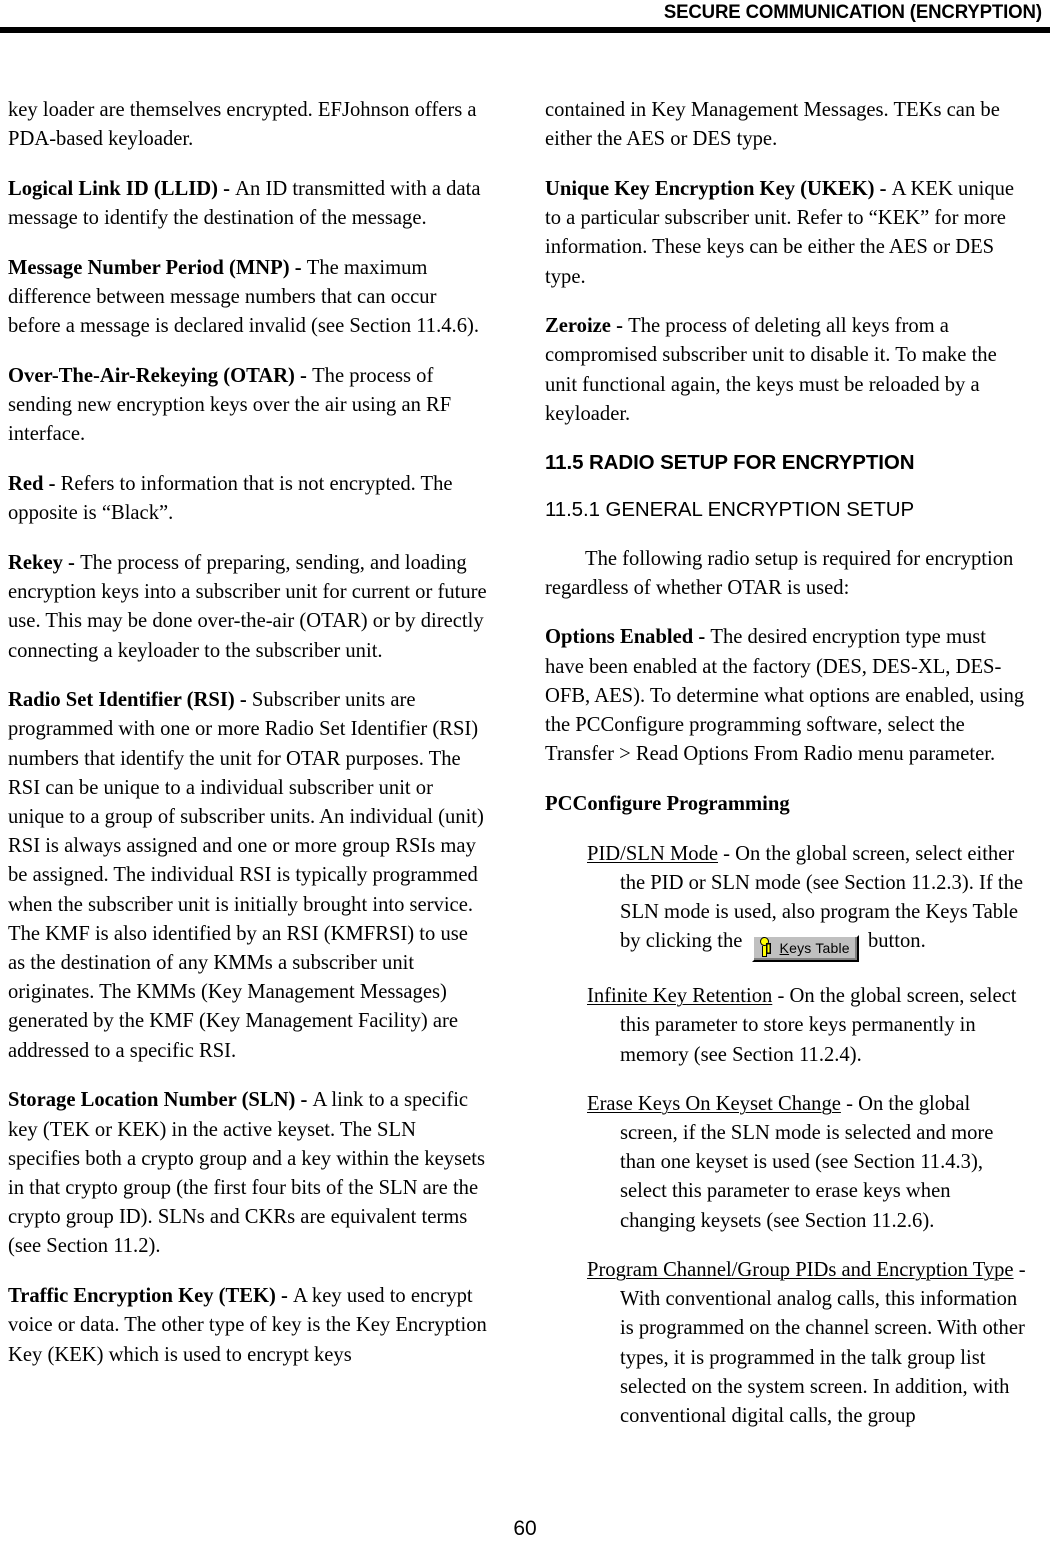 Image resolution: width=1050 pixels, height=1563 pixels. What do you see at coordinates (784, 948) in the screenshot?
I see `keys-table-button-mnemonic: K` at bounding box center [784, 948].